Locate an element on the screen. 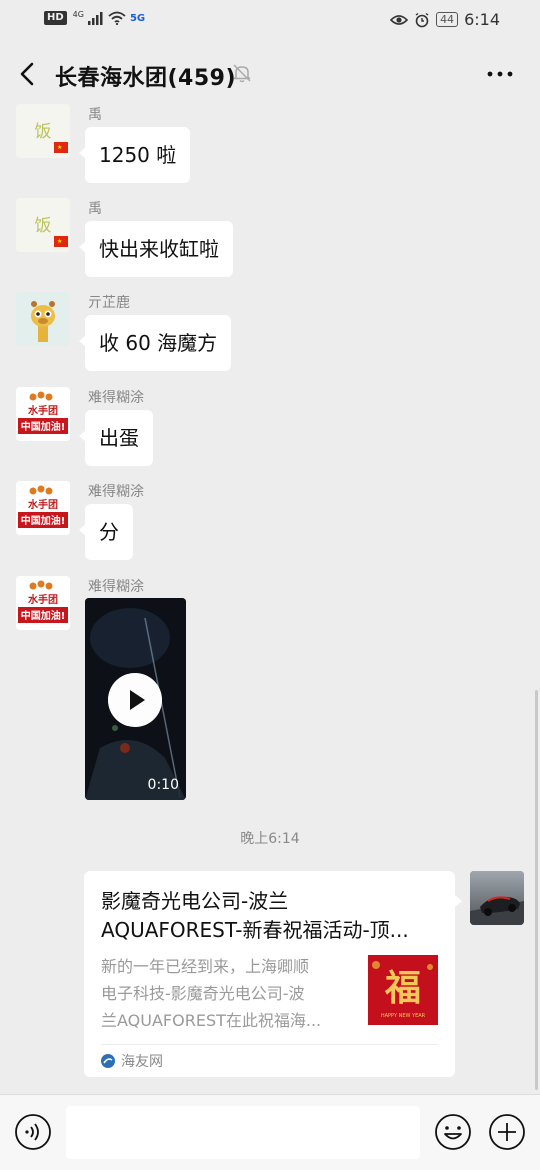 This screenshot has height=1170, width=540. message-bubble: 快出来收缸啦 is located at coordinates (156, 249).